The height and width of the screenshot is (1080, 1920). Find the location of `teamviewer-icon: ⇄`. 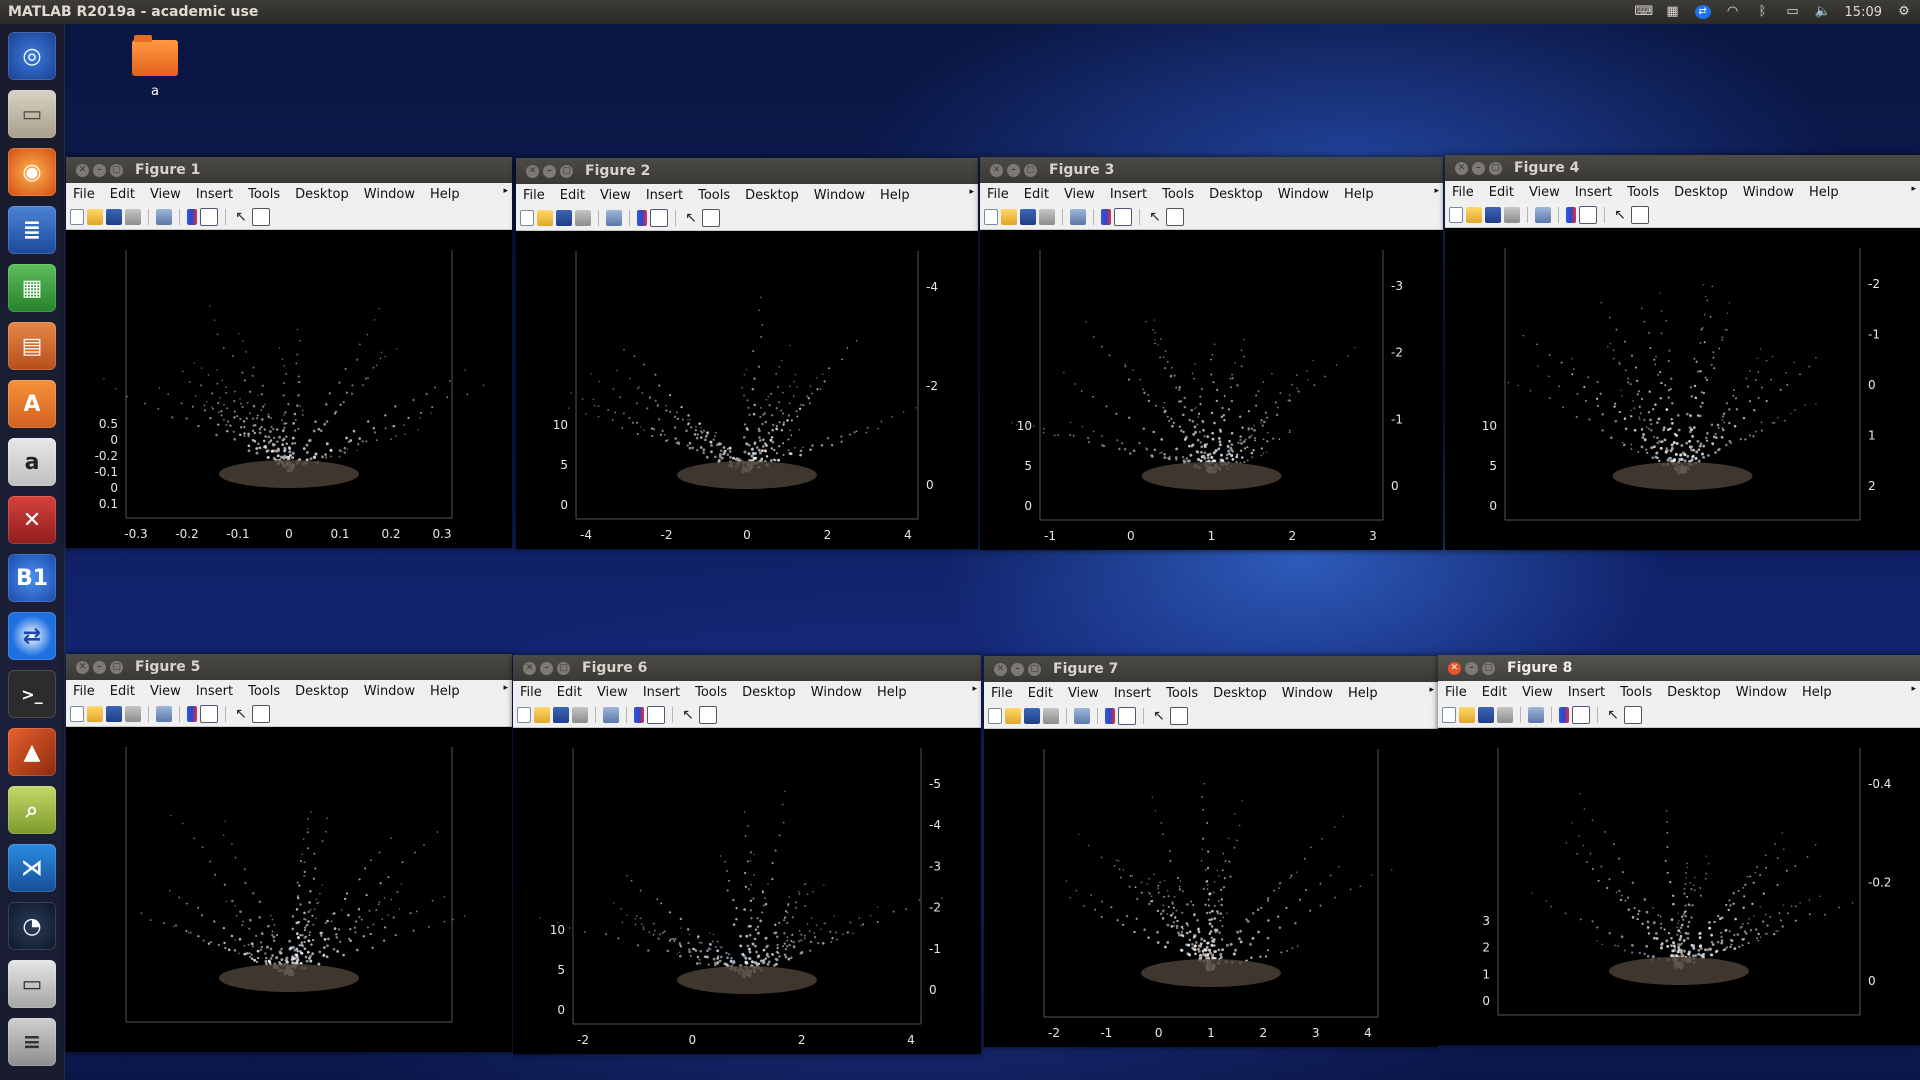

teamviewer-icon: ⇄ is located at coordinates (32, 636).